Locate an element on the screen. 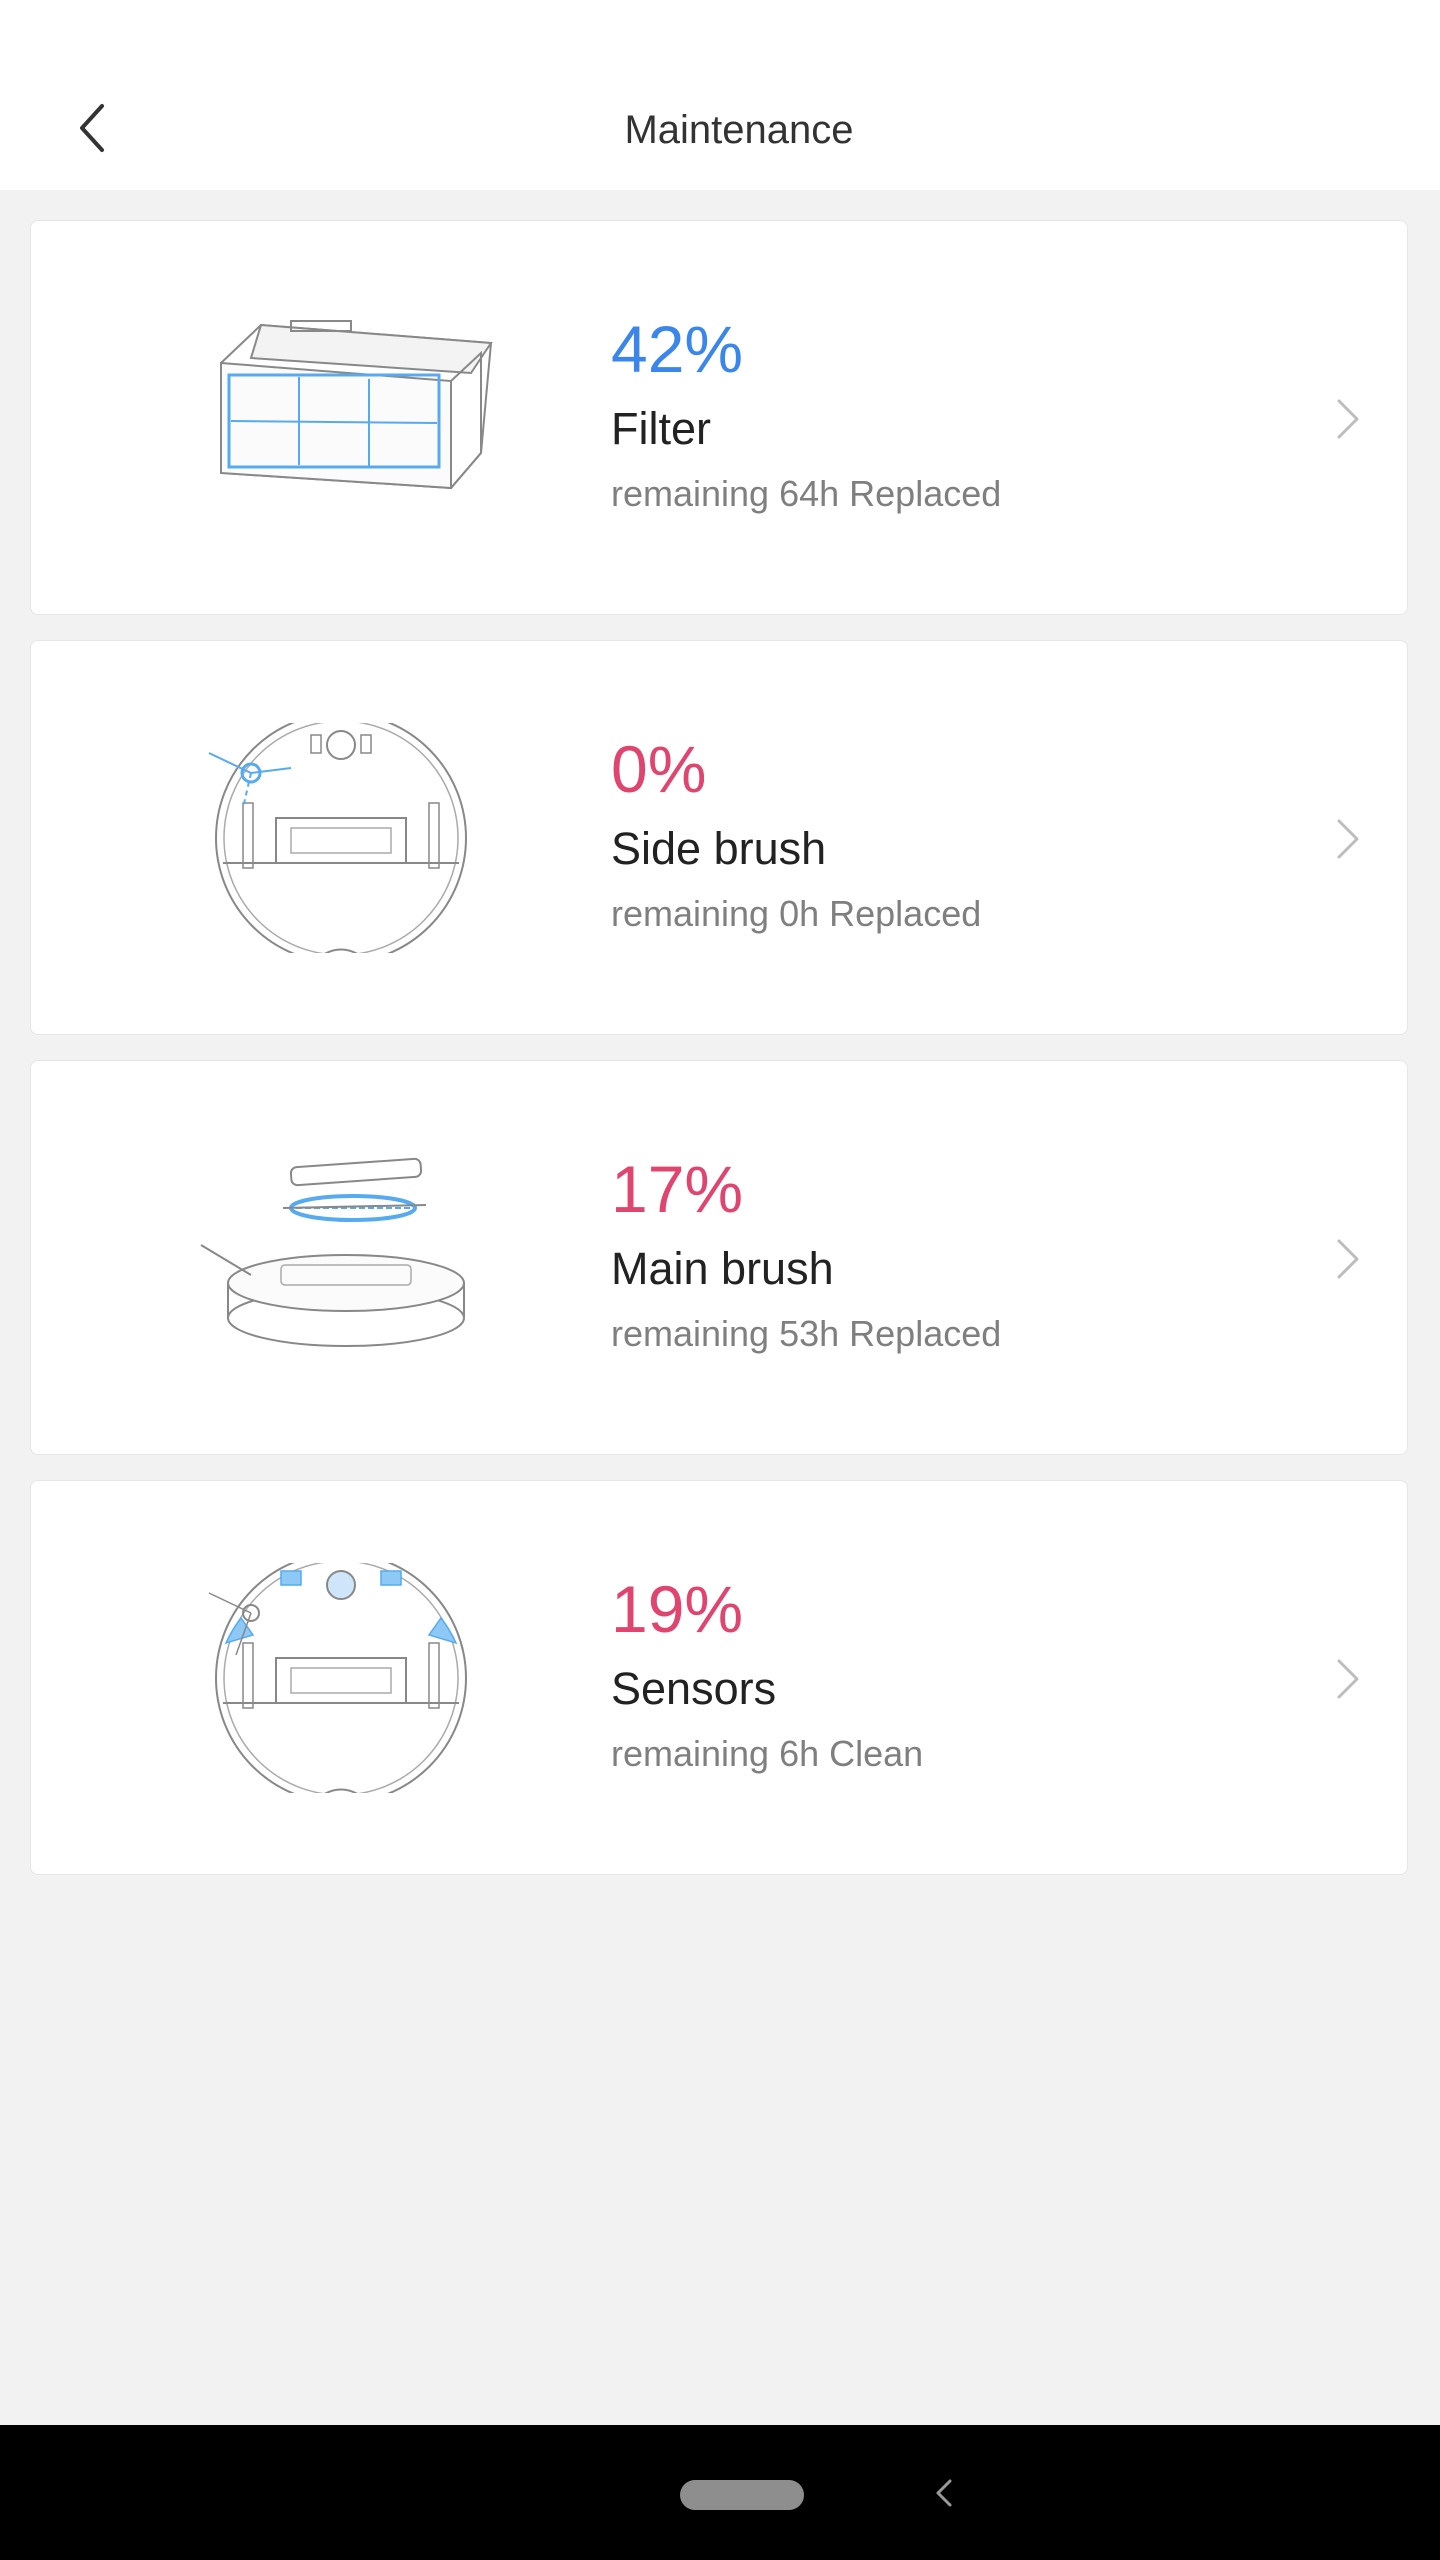 The image size is (1440, 2560). maintenance-item-side-brush: 0% Side brush remaining 0h Replaced is located at coordinates (719, 837).